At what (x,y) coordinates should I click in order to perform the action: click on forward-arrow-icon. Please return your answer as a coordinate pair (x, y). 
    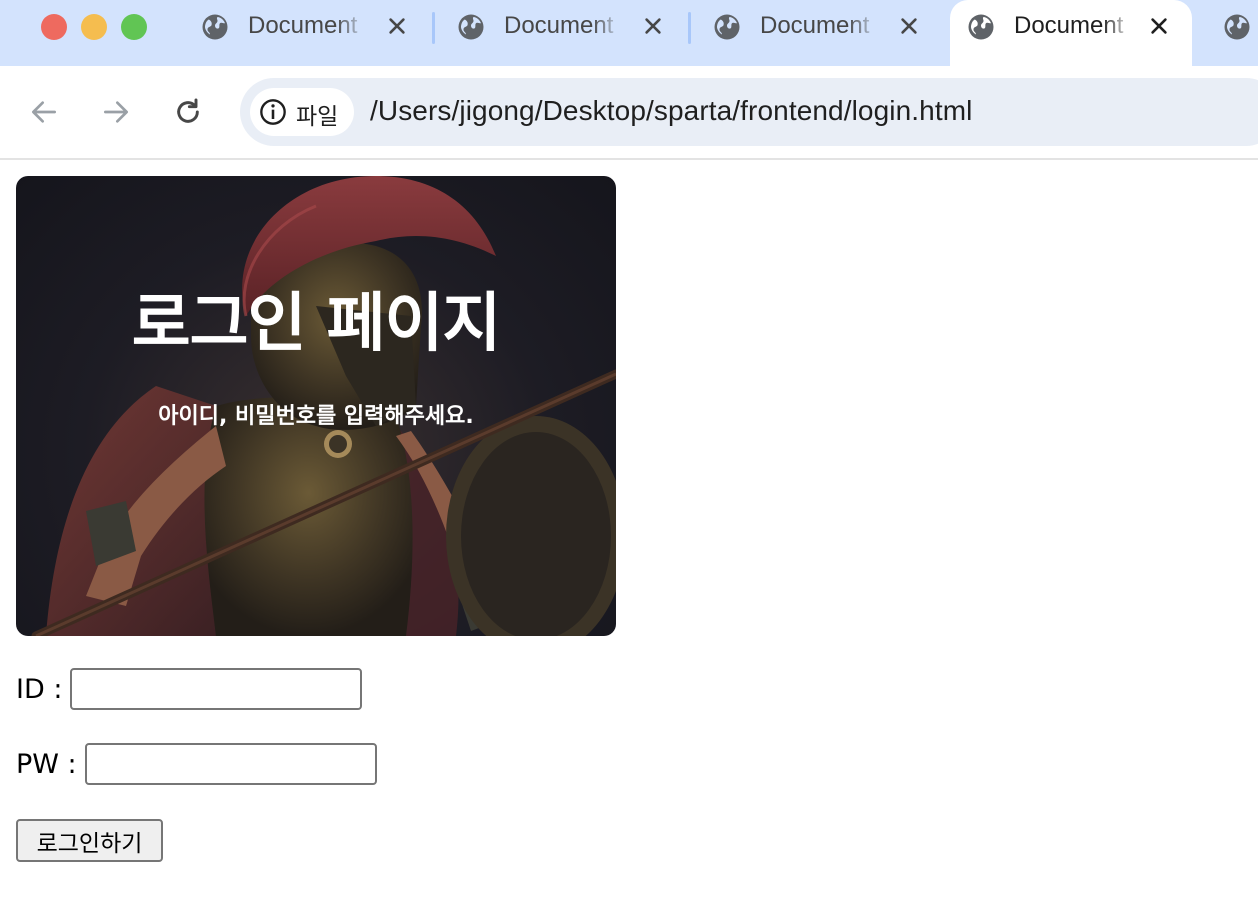
    Looking at the image, I should click on (116, 112).